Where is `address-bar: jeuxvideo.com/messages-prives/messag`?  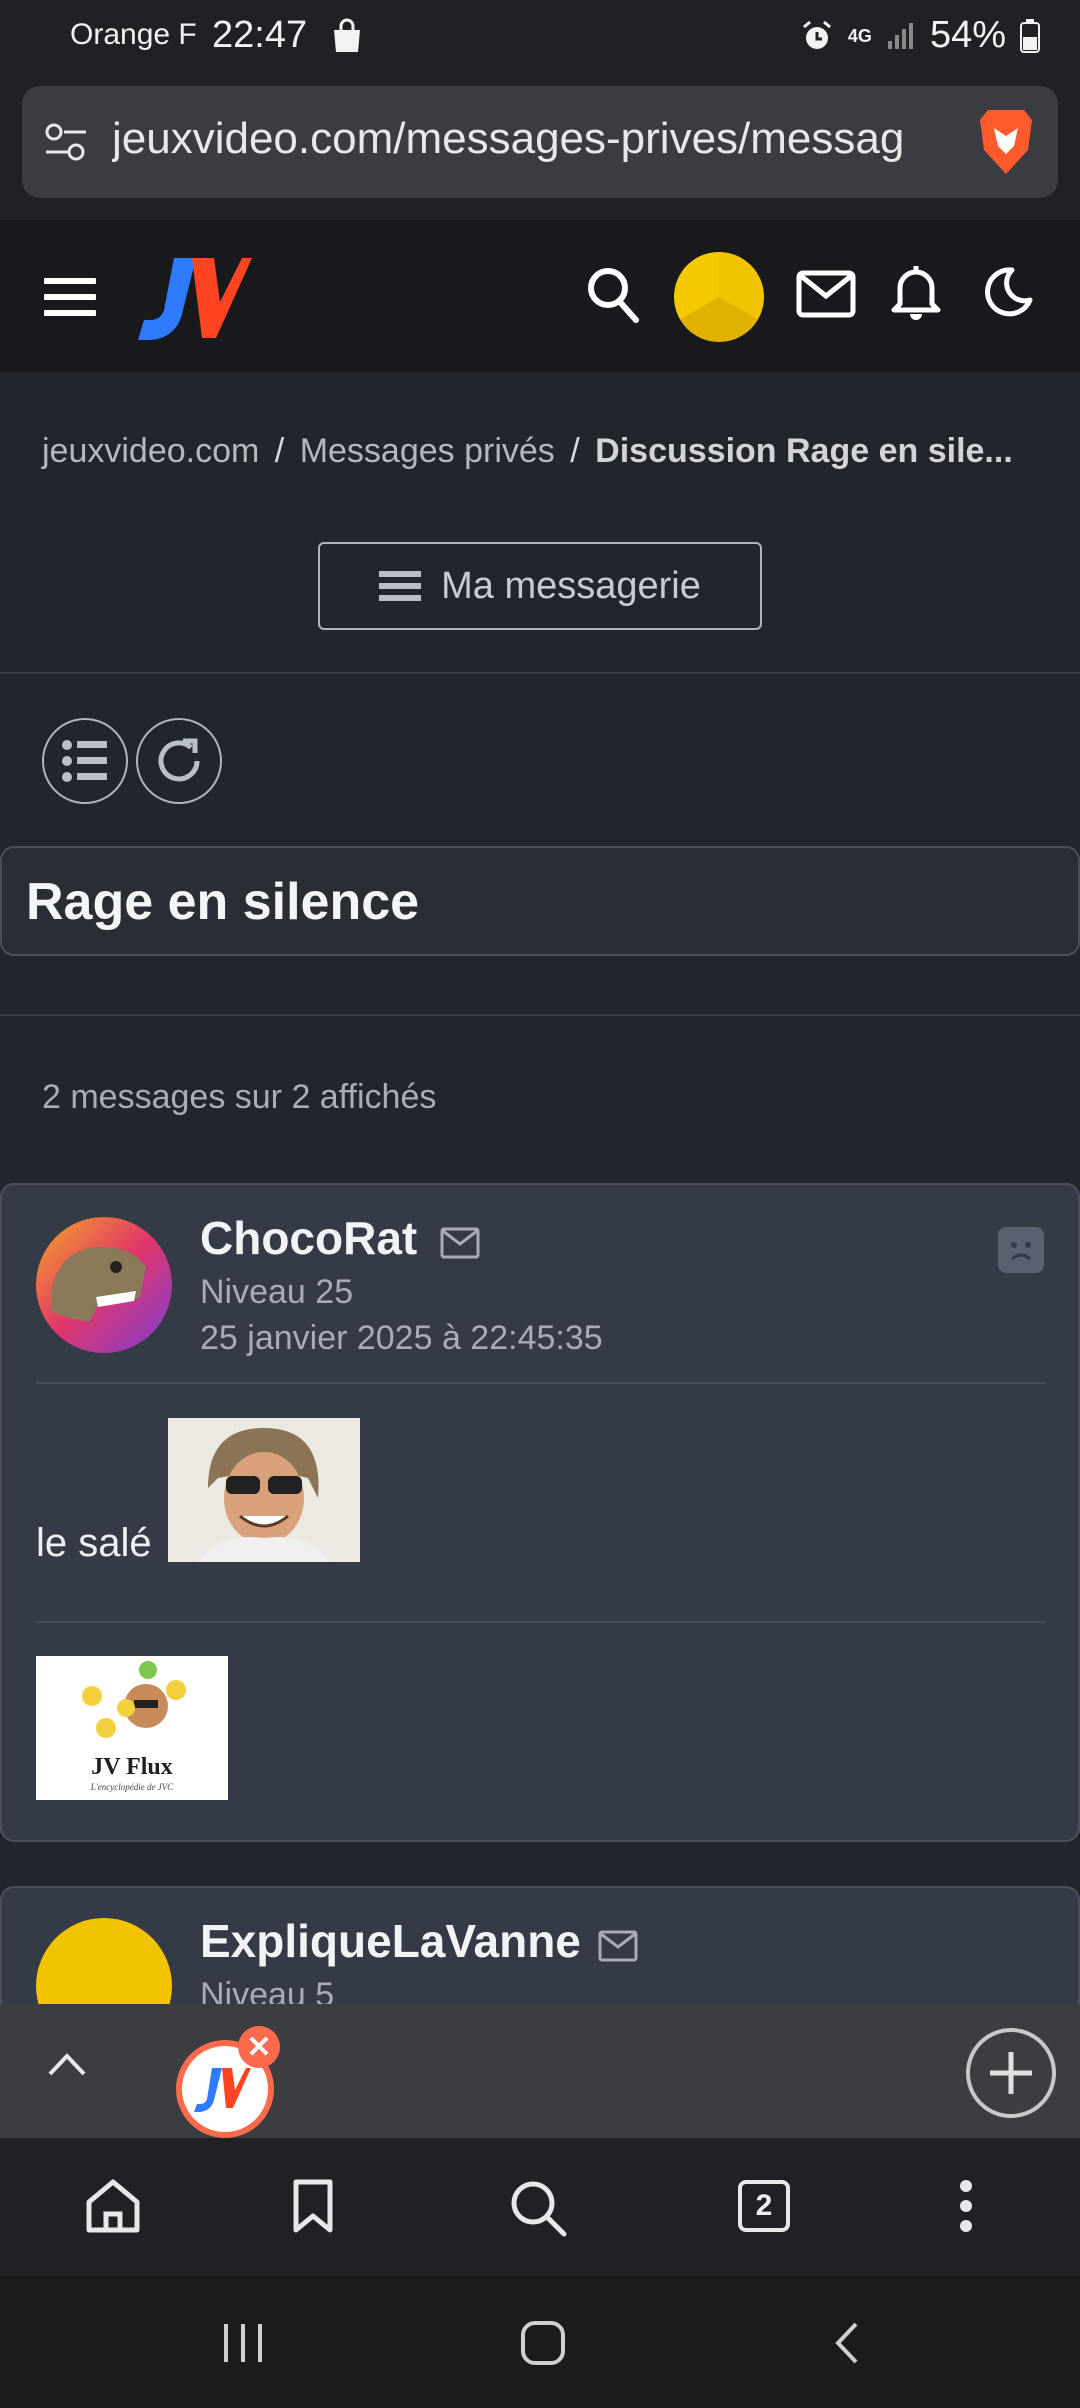
address-bar: jeuxvideo.com/messages-prives/messag is located at coordinates (540, 142).